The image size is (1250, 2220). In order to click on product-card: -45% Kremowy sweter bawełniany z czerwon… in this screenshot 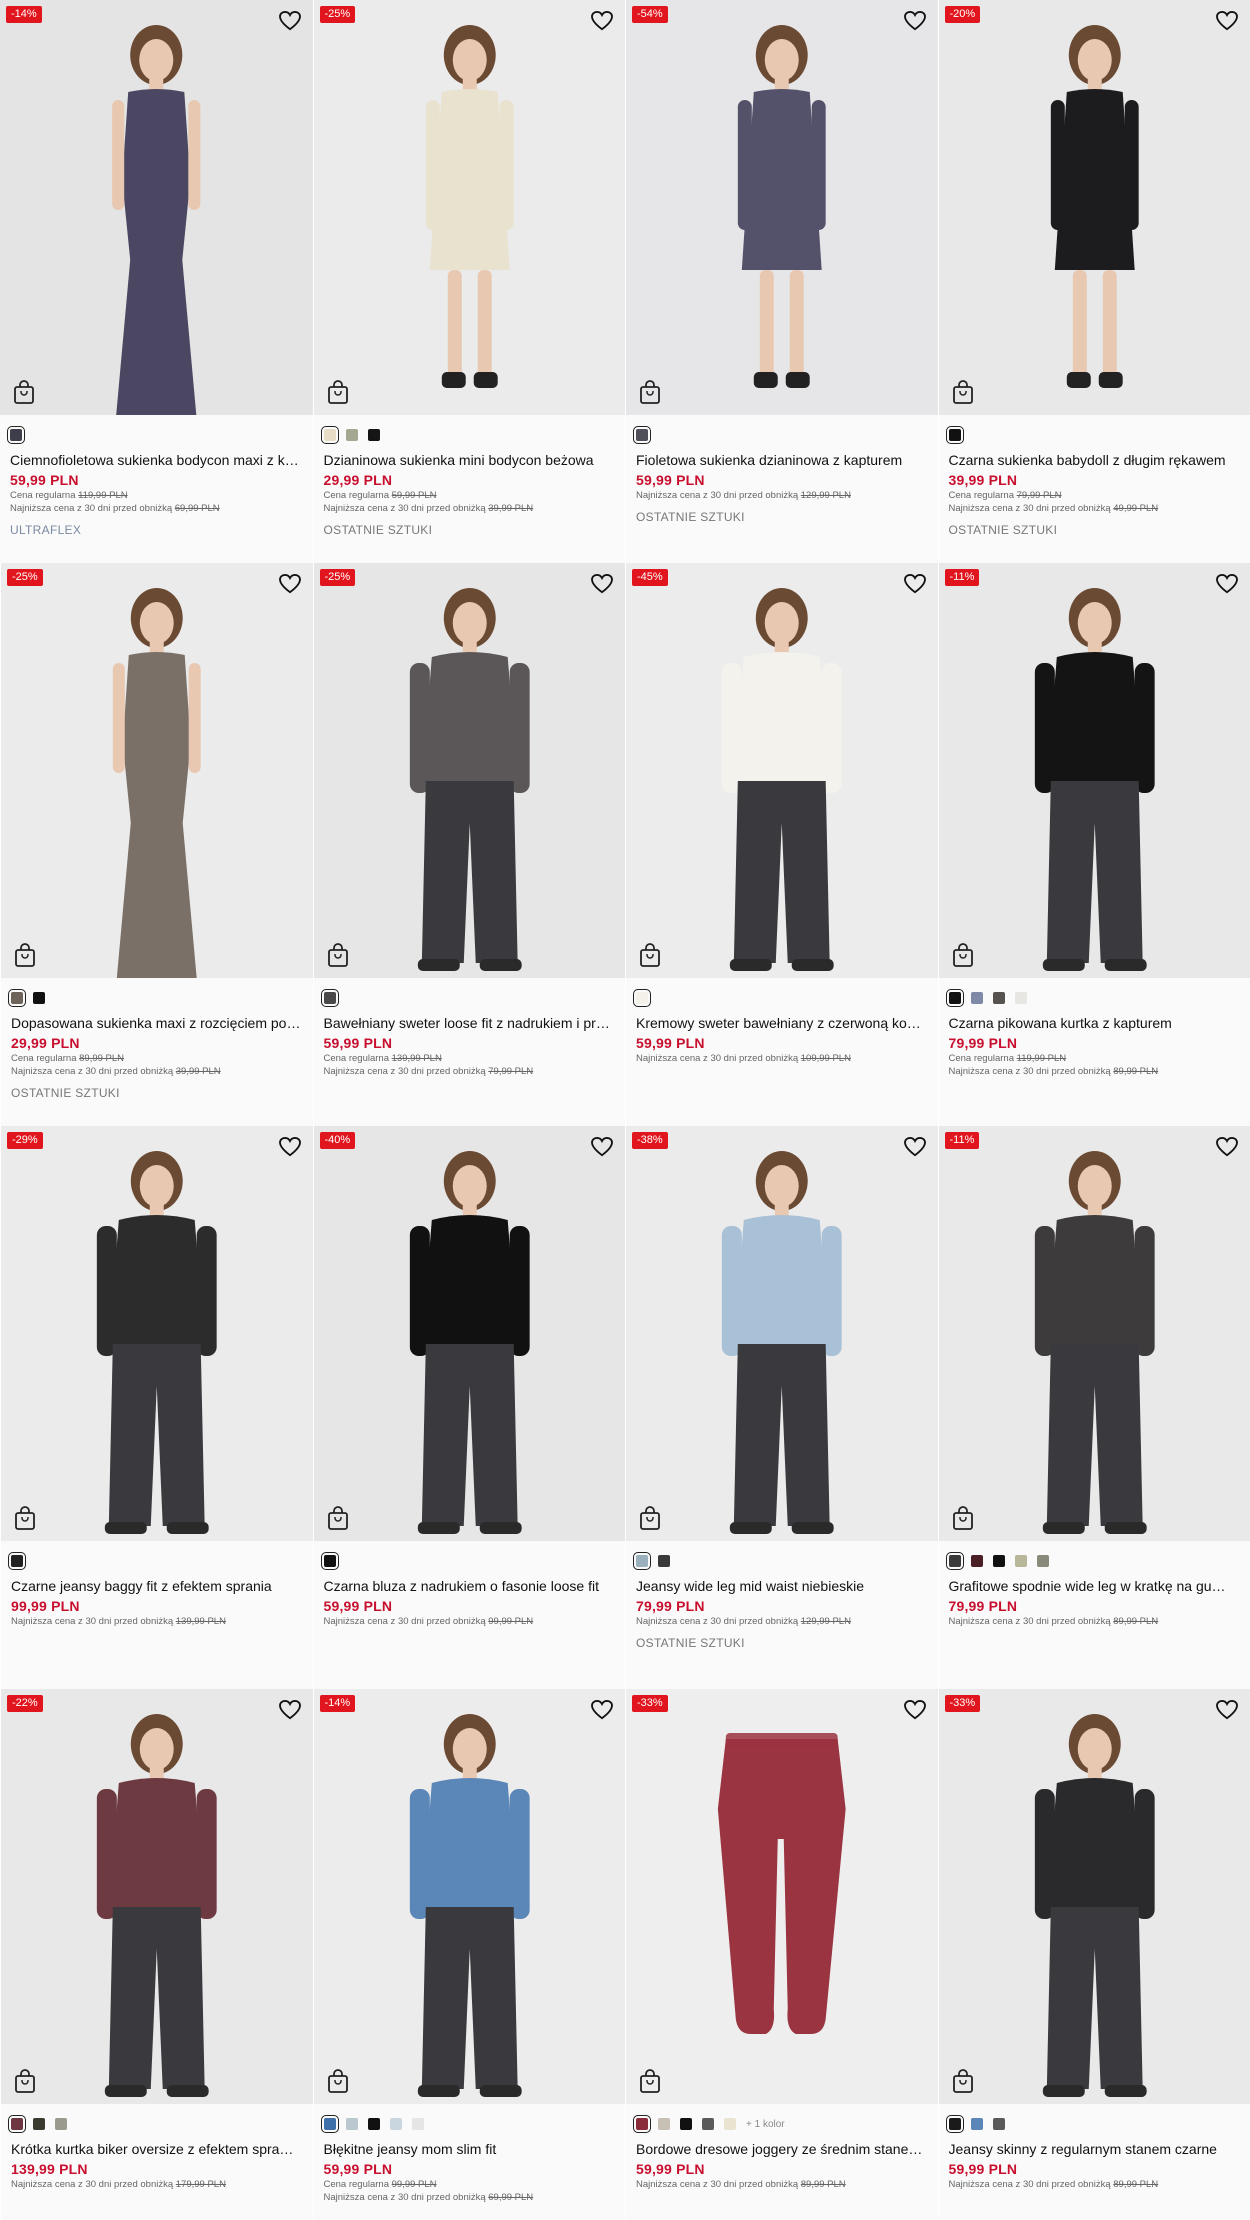, I will do `click(781, 844)`.